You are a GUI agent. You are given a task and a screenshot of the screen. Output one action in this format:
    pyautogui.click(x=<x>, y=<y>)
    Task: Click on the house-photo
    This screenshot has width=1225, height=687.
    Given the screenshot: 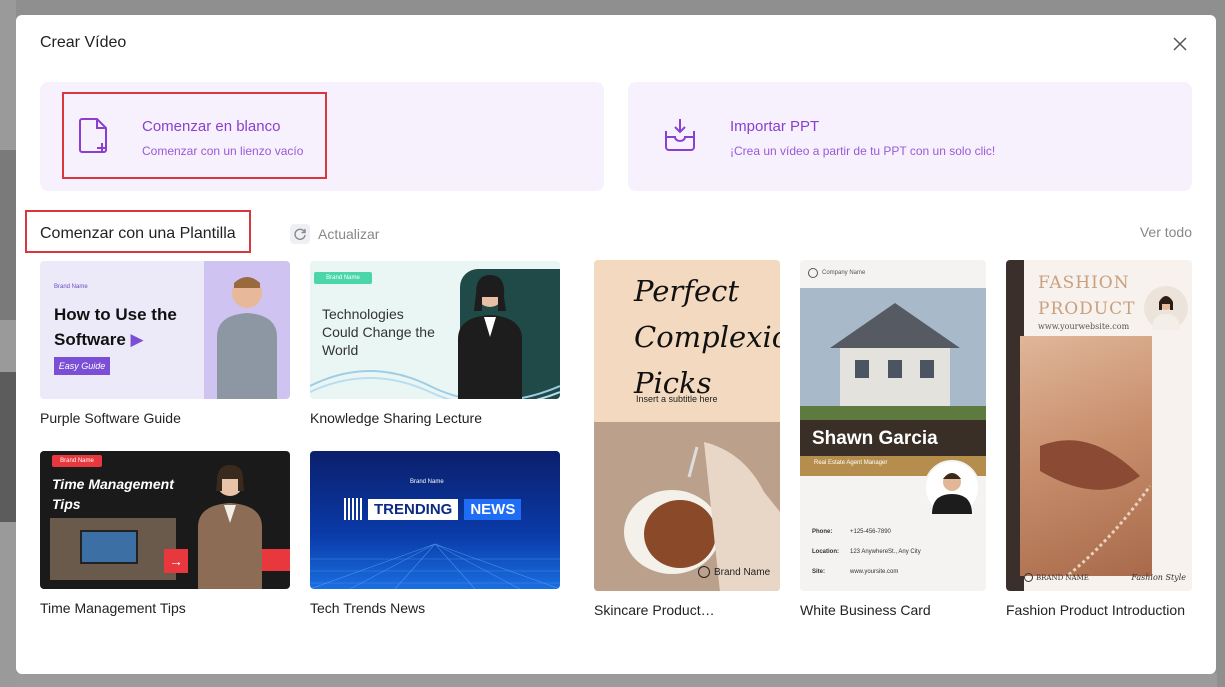 What is the action you would take?
    pyautogui.click(x=893, y=354)
    